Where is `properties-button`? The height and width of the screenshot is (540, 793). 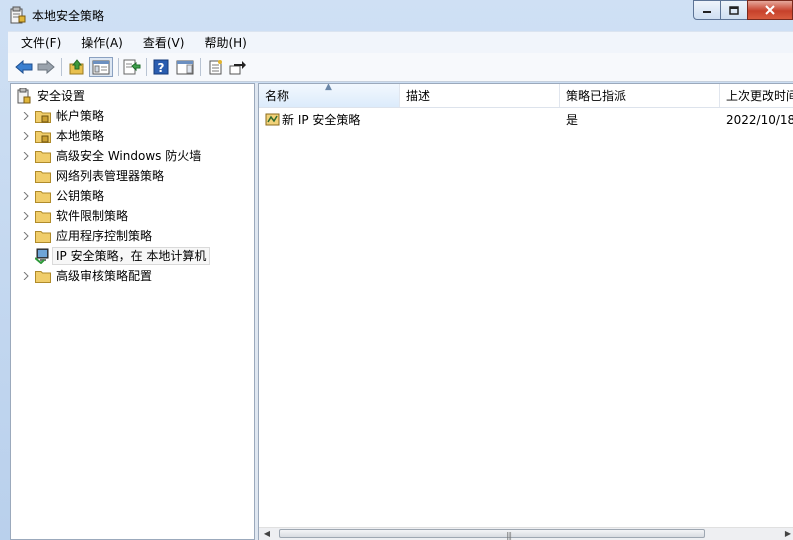 properties-button is located at coordinates (216, 67).